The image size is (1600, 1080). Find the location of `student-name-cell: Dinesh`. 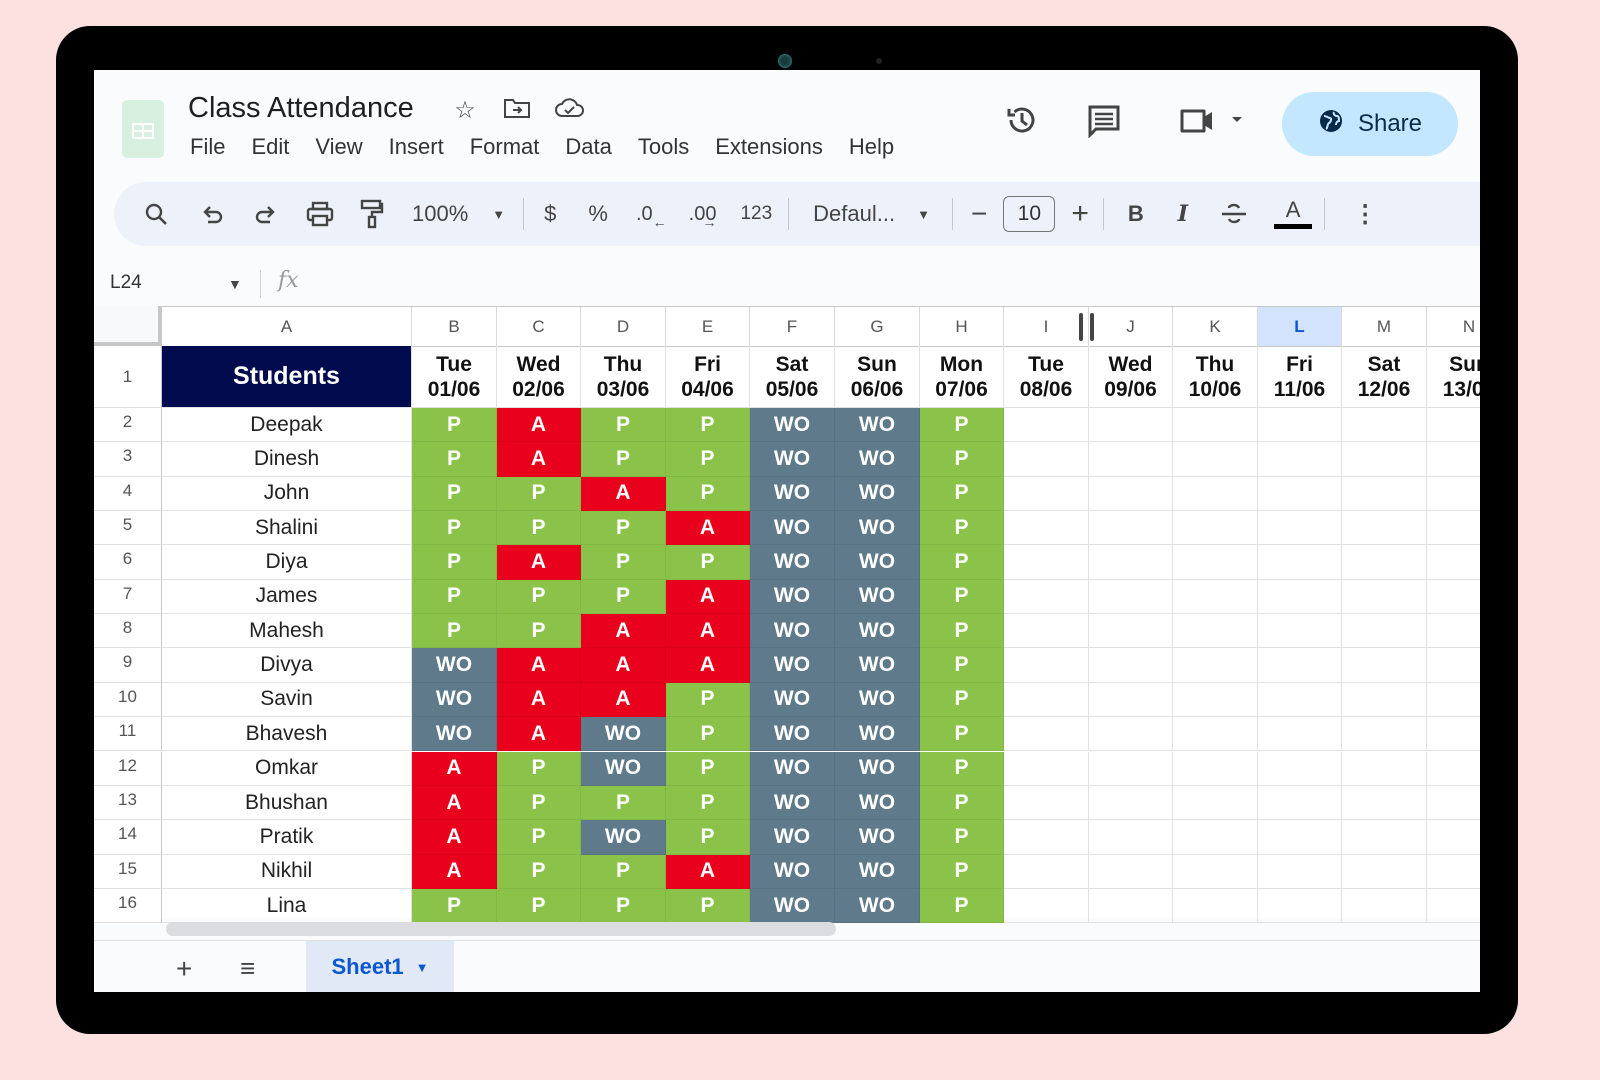

student-name-cell: Dinesh is located at coordinates (287, 459).